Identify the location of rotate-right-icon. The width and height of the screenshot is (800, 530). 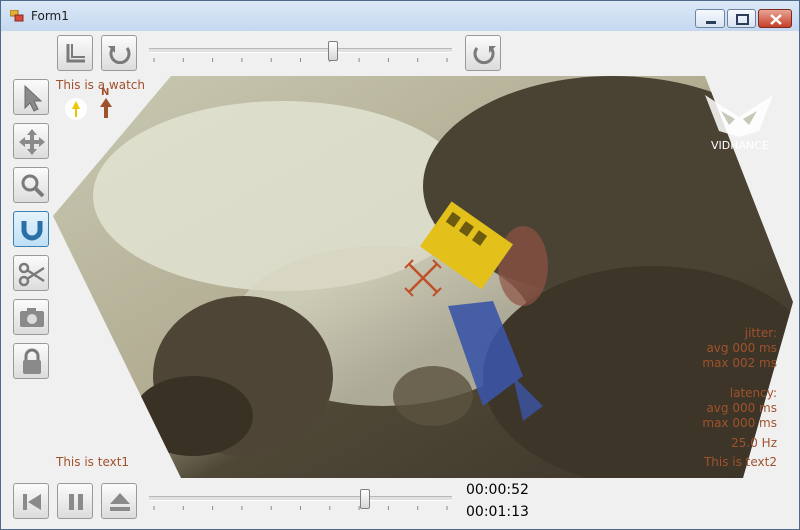
(484, 55).